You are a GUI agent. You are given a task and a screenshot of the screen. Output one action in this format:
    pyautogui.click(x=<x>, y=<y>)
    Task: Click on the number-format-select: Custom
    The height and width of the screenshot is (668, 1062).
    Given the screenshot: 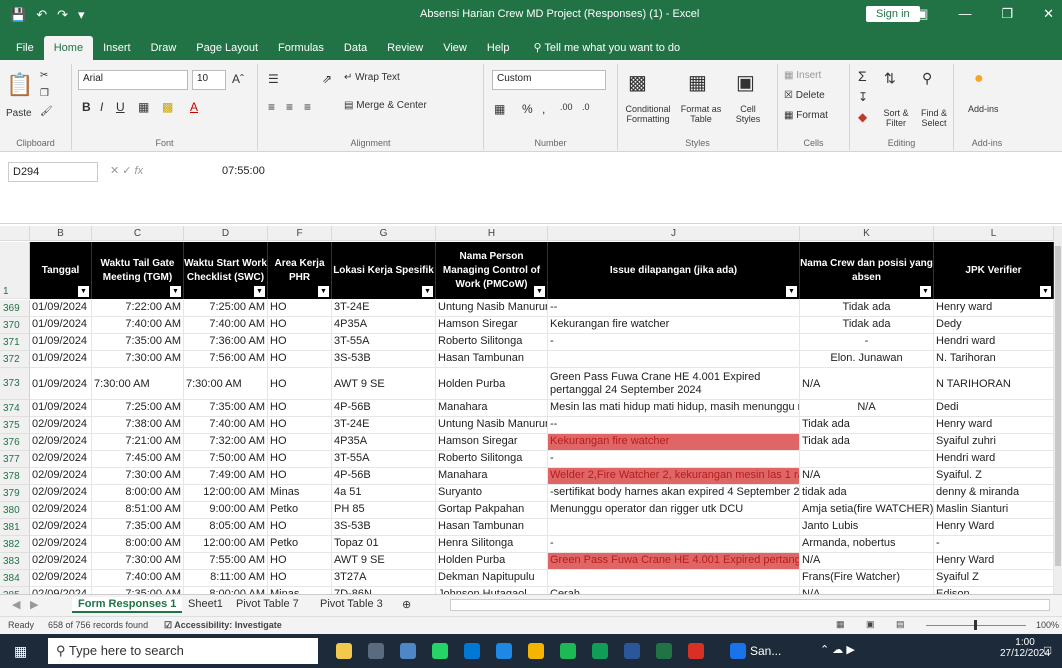 What is the action you would take?
    pyautogui.click(x=549, y=80)
    